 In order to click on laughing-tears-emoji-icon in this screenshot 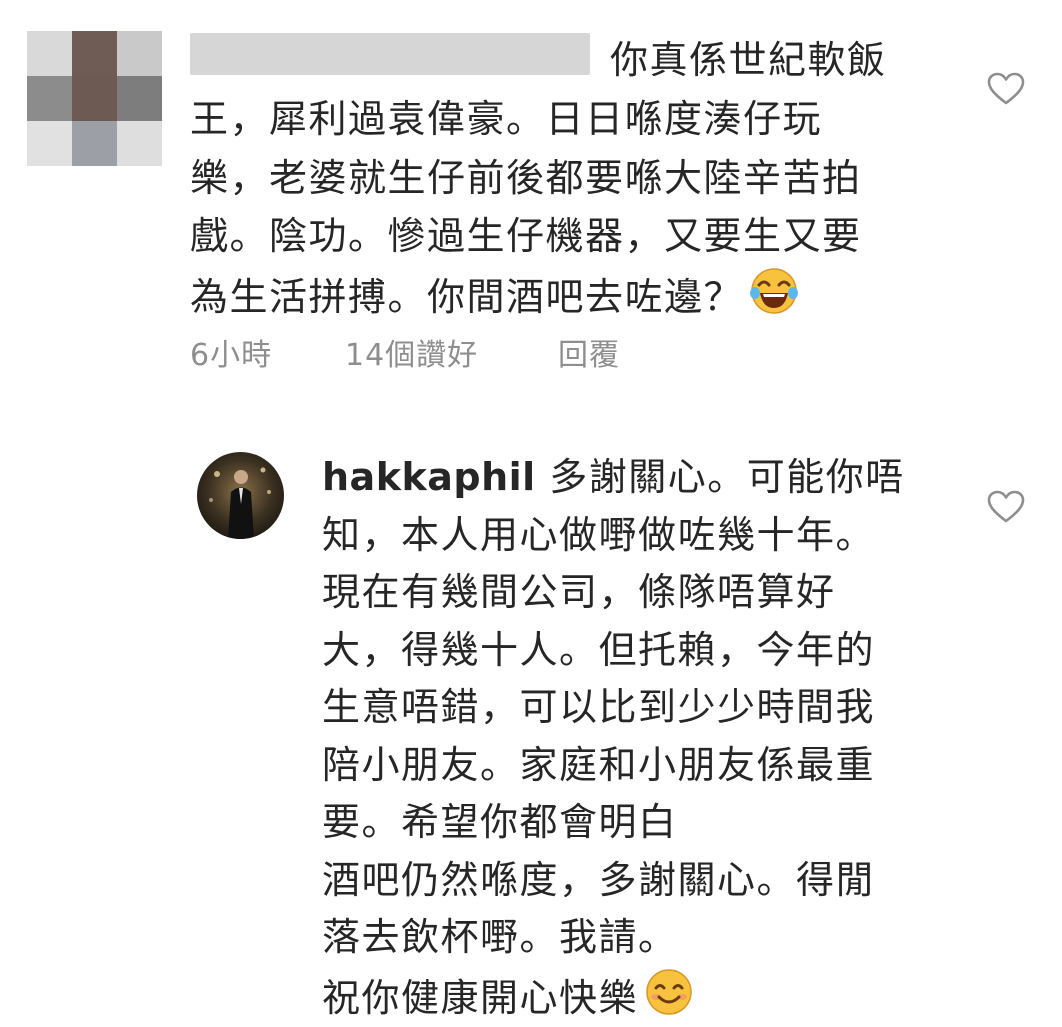, I will do `click(774, 290)`.